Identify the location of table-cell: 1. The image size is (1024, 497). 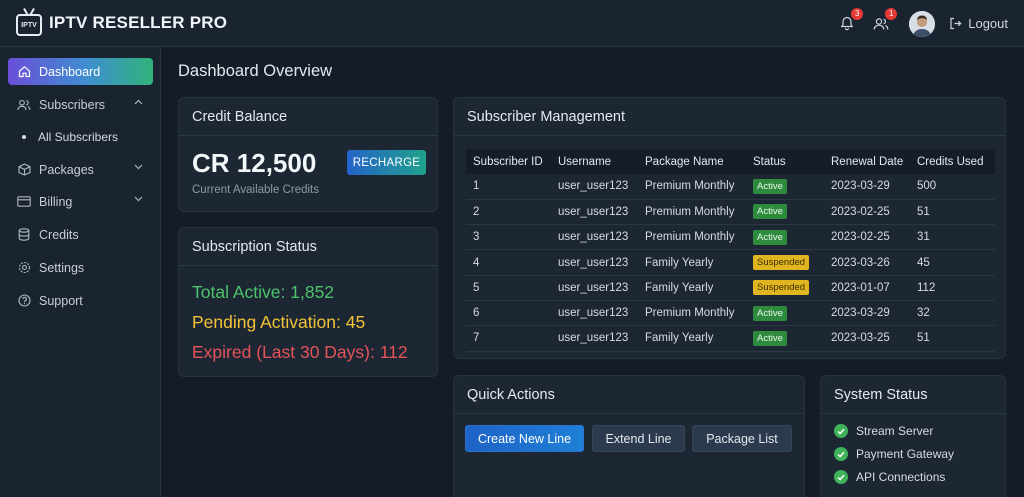
(508, 187).